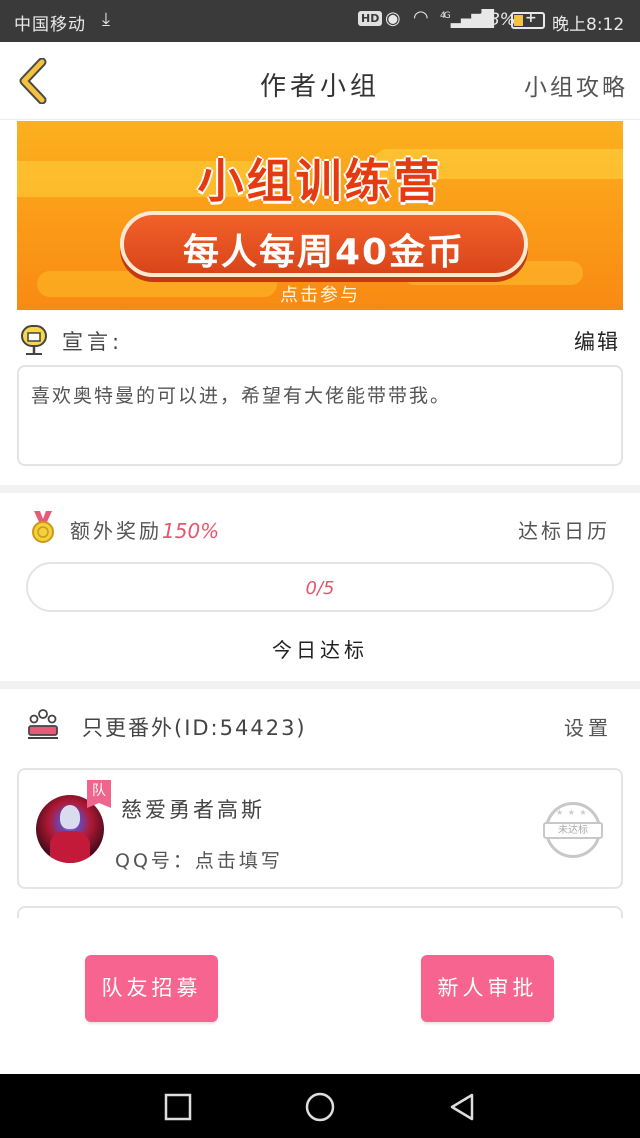  Describe the element at coordinates (116, 531) in the screenshot. I see `reward-label-text: 额外奖励` at that location.